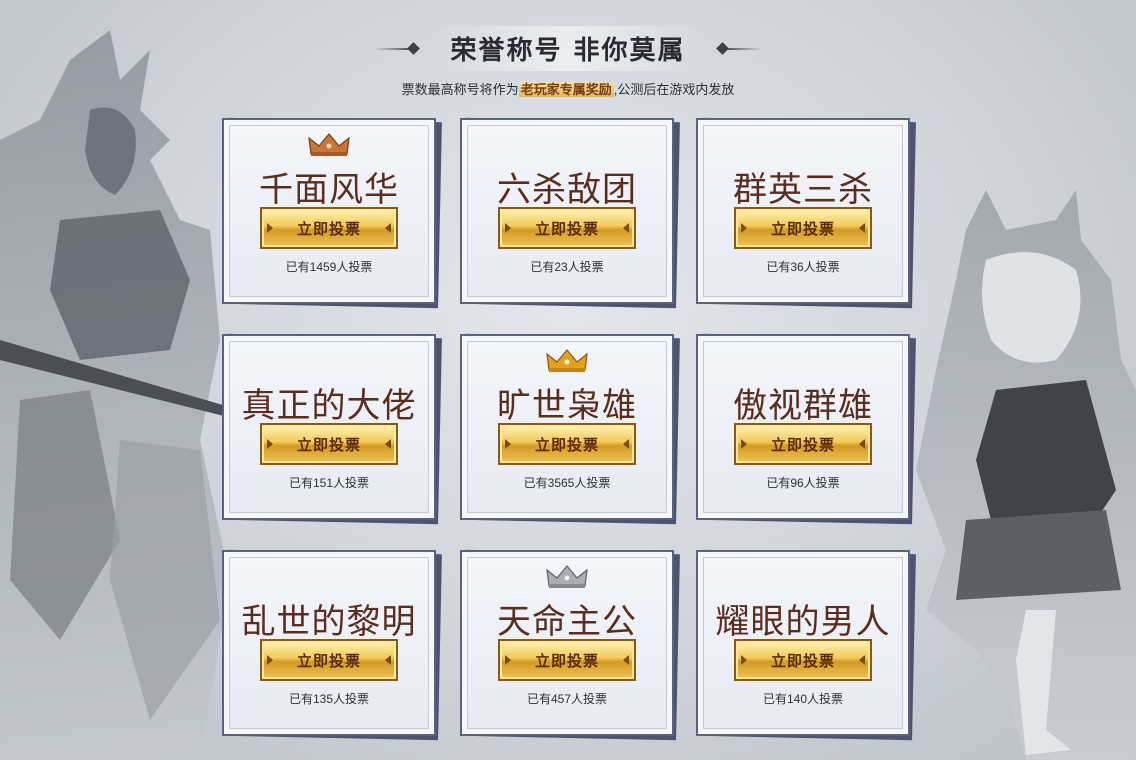 This screenshot has height=760, width=1136. Describe the element at coordinates (394, 48) in the screenshot. I see `title-ornament-left` at that location.